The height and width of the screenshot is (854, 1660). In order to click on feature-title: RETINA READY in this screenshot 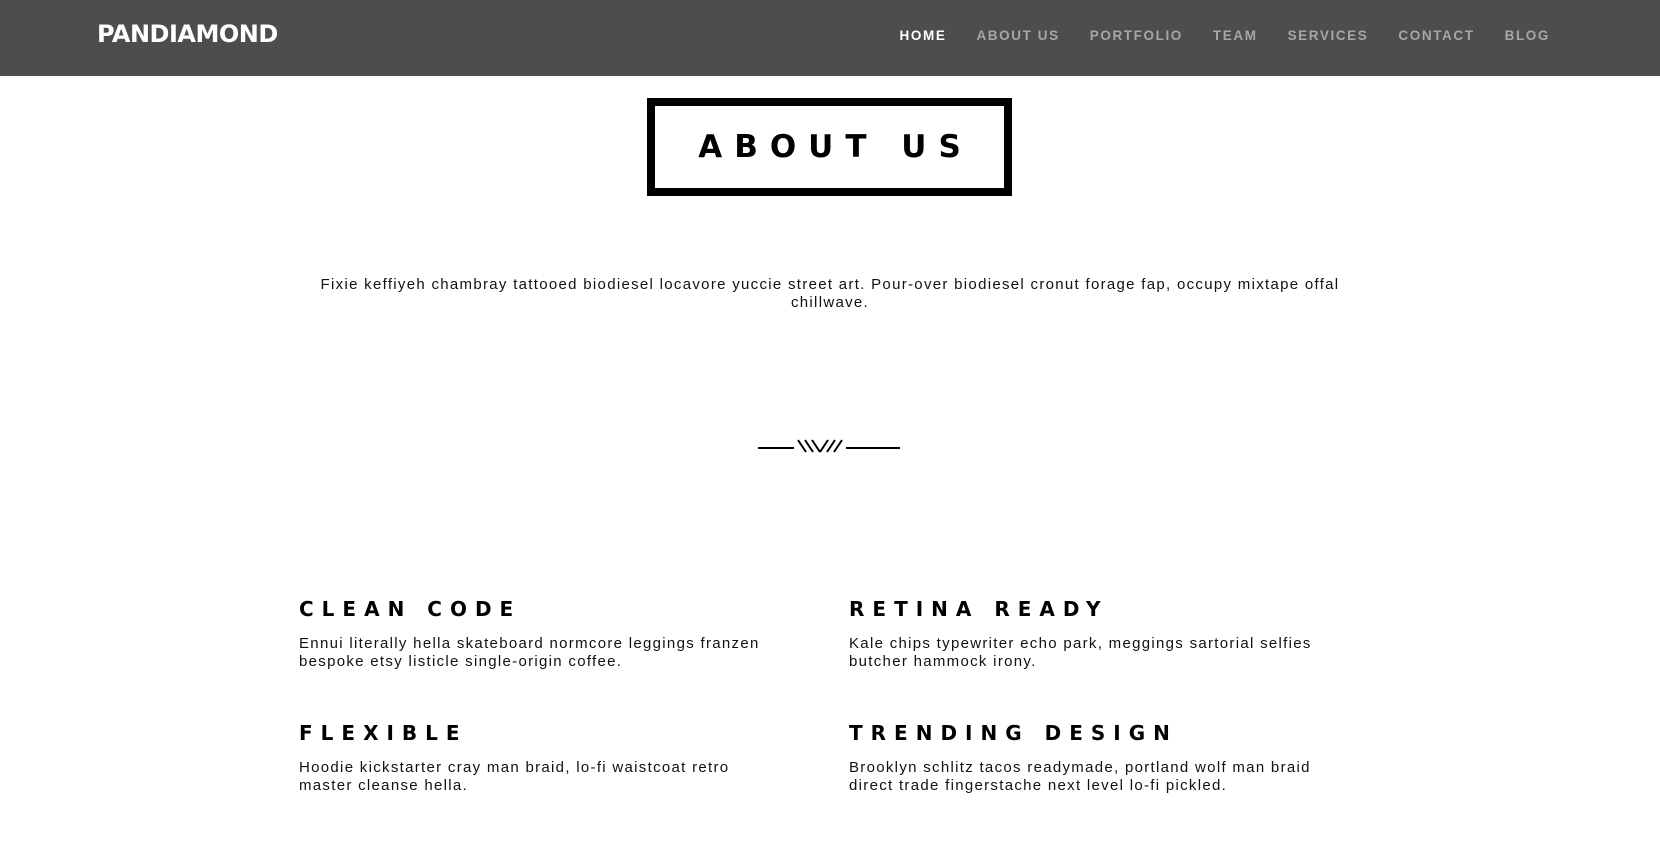, I will do `click(979, 609)`.